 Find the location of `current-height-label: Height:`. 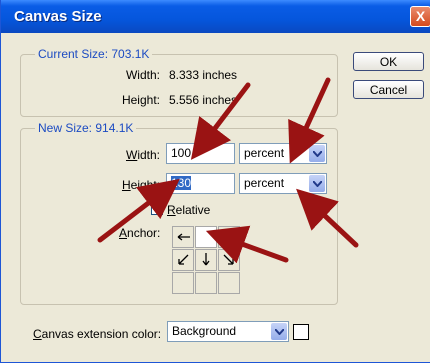

current-height-label: Height: is located at coordinates (140, 100).